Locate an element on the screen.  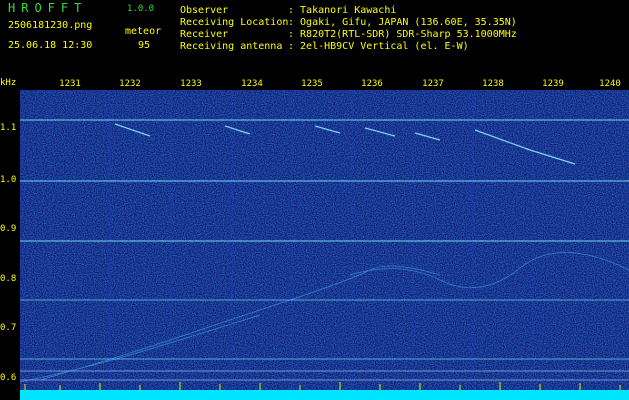
antenna-label: Receiving antenna is located at coordinates (231, 46).